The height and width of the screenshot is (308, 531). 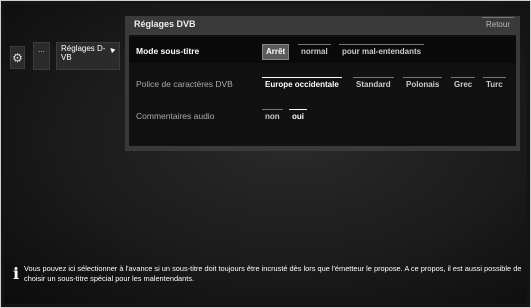 I want to click on breadcrumb-label: Réglages D-VB, so click(x=83, y=53).